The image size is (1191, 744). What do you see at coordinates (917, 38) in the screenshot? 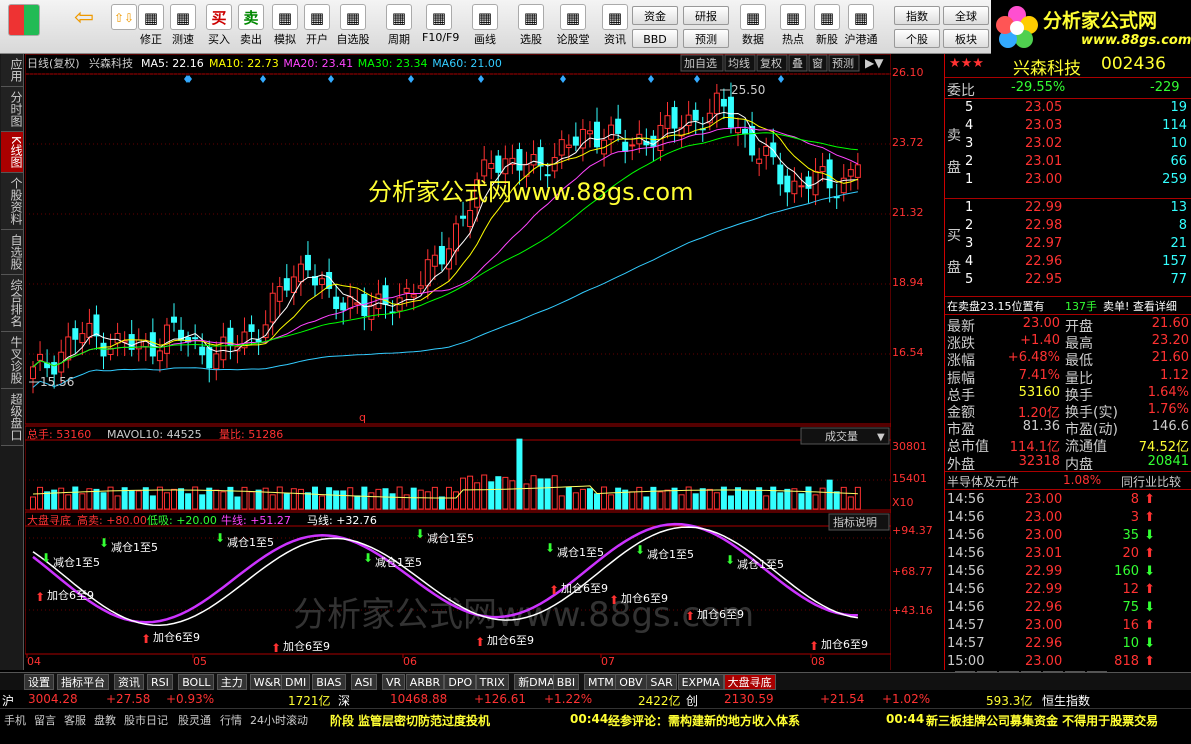
I see `toolbar-small-button: 个股` at bounding box center [917, 38].